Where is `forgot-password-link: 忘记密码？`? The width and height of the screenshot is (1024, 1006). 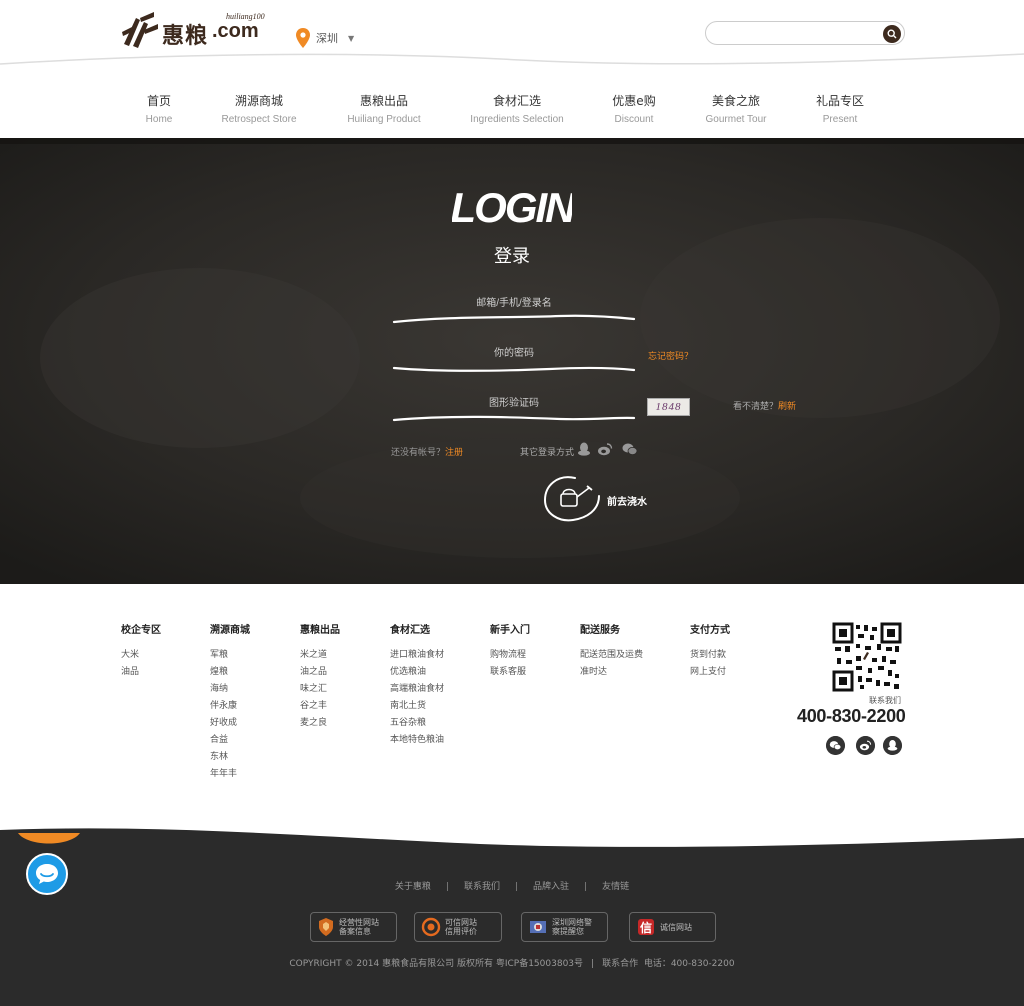 forgot-password-link: 忘记密码？ is located at coordinates (670, 355).